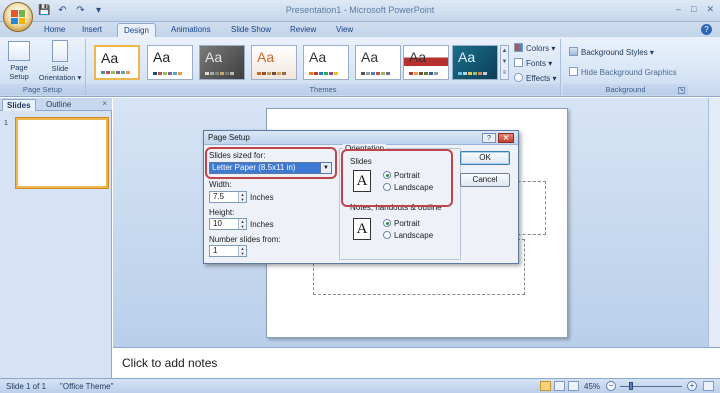 The height and width of the screenshot is (393, 720). I want to click on width-label: Width:, so click(220, 184).